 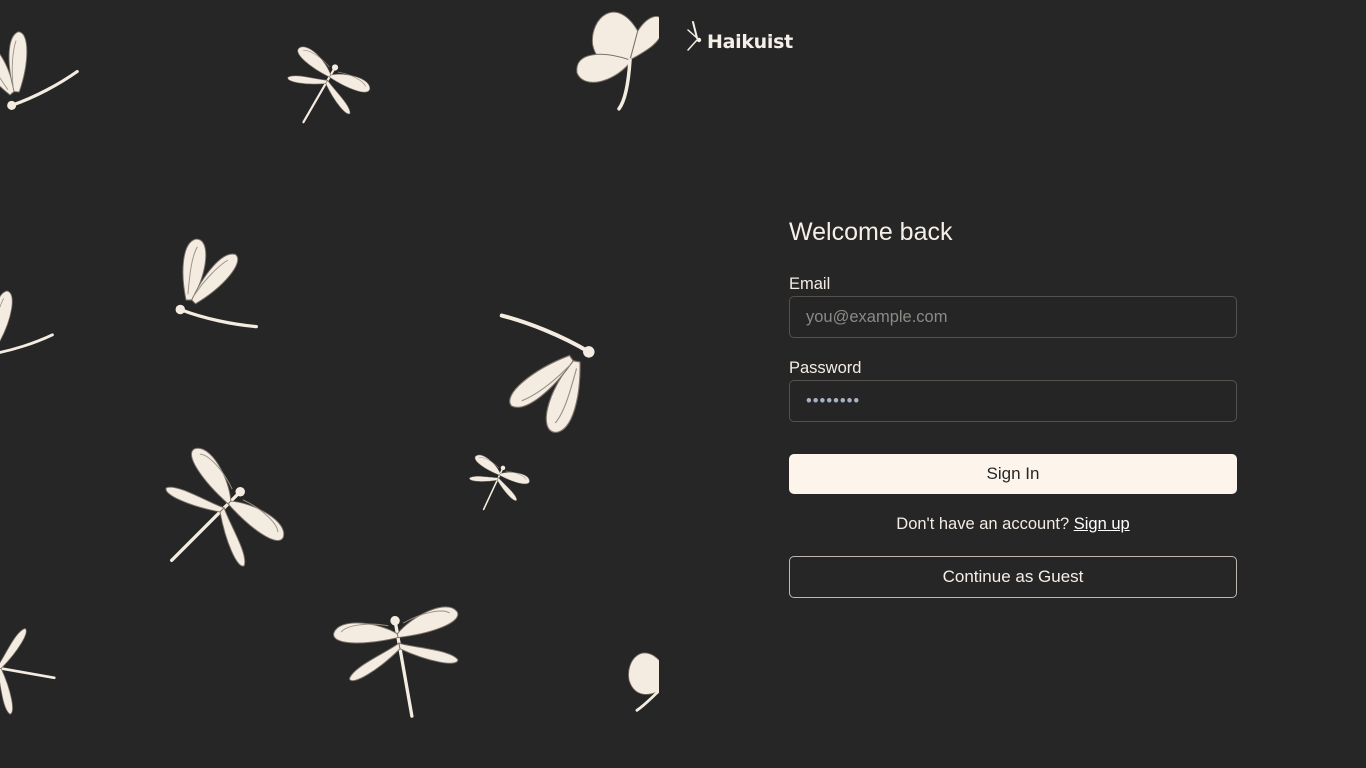 What do you see at coordinates (1102, 524) in the screenshot?
I see `sign-up-link: Sign up` at bounding box center [1102, 524].